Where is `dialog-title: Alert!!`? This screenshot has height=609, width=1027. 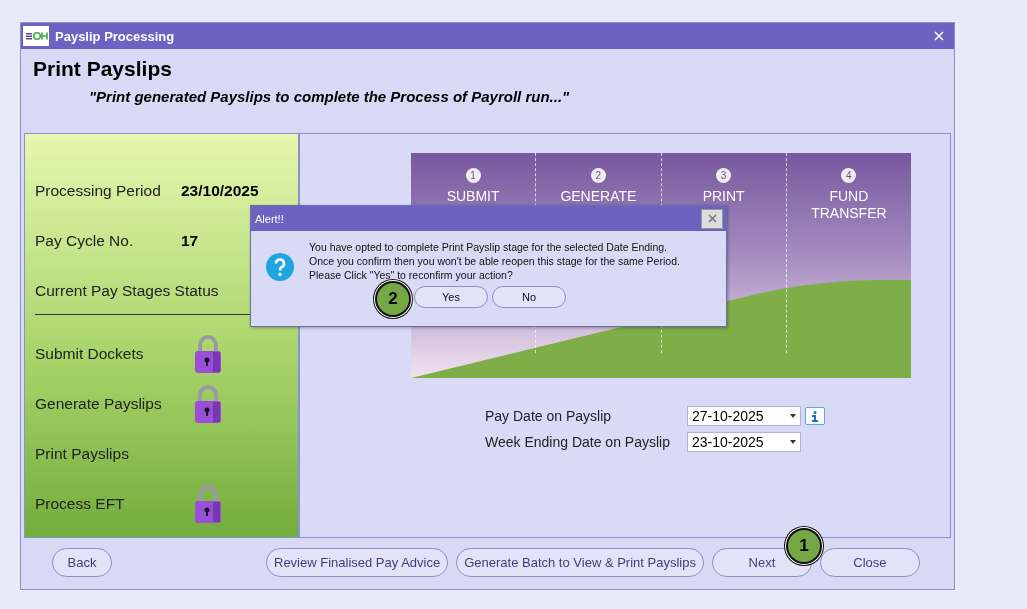 dialog-title: Alert!! is located at coordinates (270, 218).